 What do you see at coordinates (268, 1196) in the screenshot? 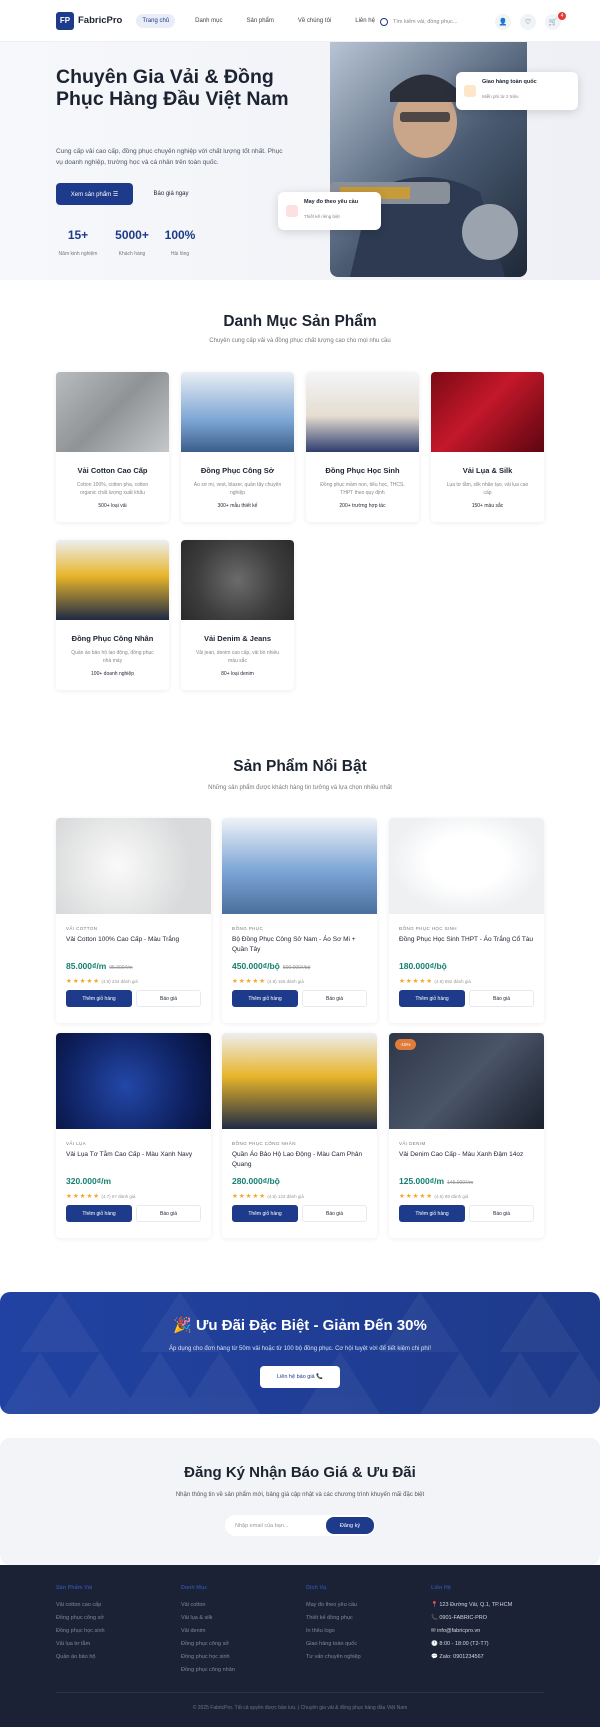
I see `product-rating: ★★★★★ (4.8) 123 đánh giá` at bounding box center [268, 1196].